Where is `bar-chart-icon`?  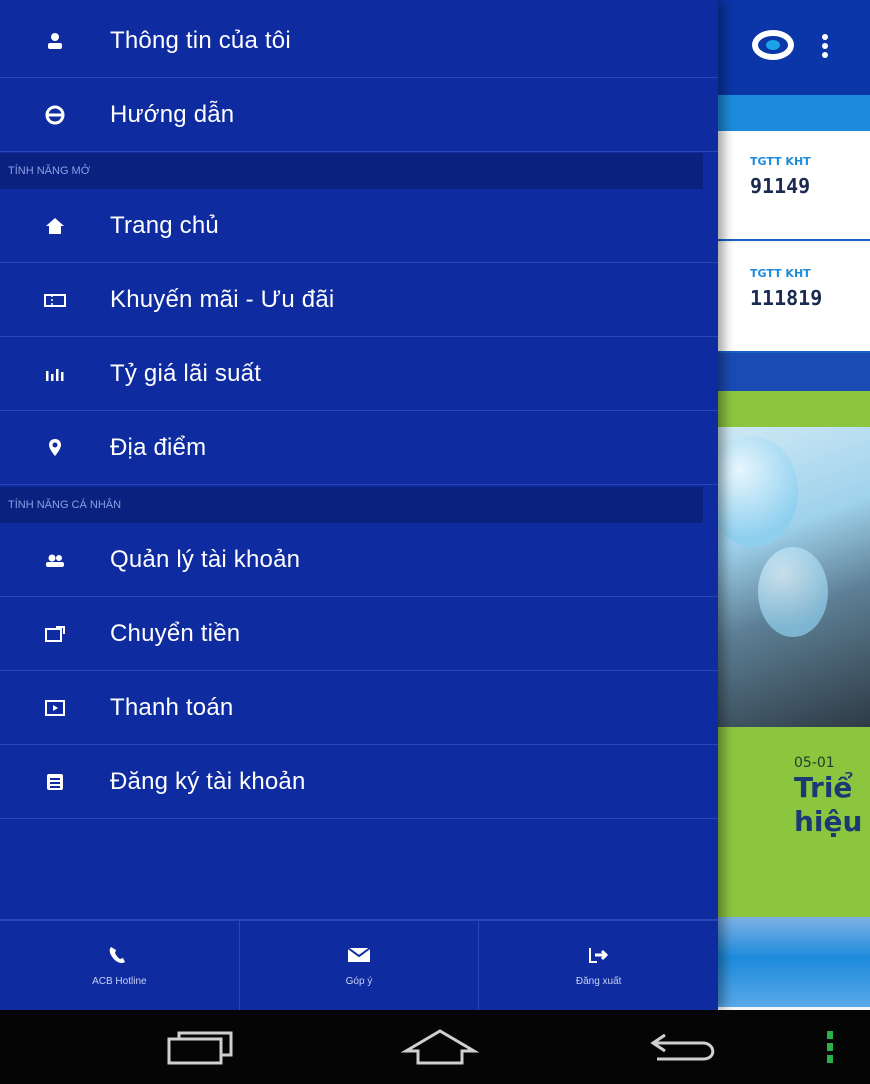
bar-chart-icon is located at coordinates (55, 374).